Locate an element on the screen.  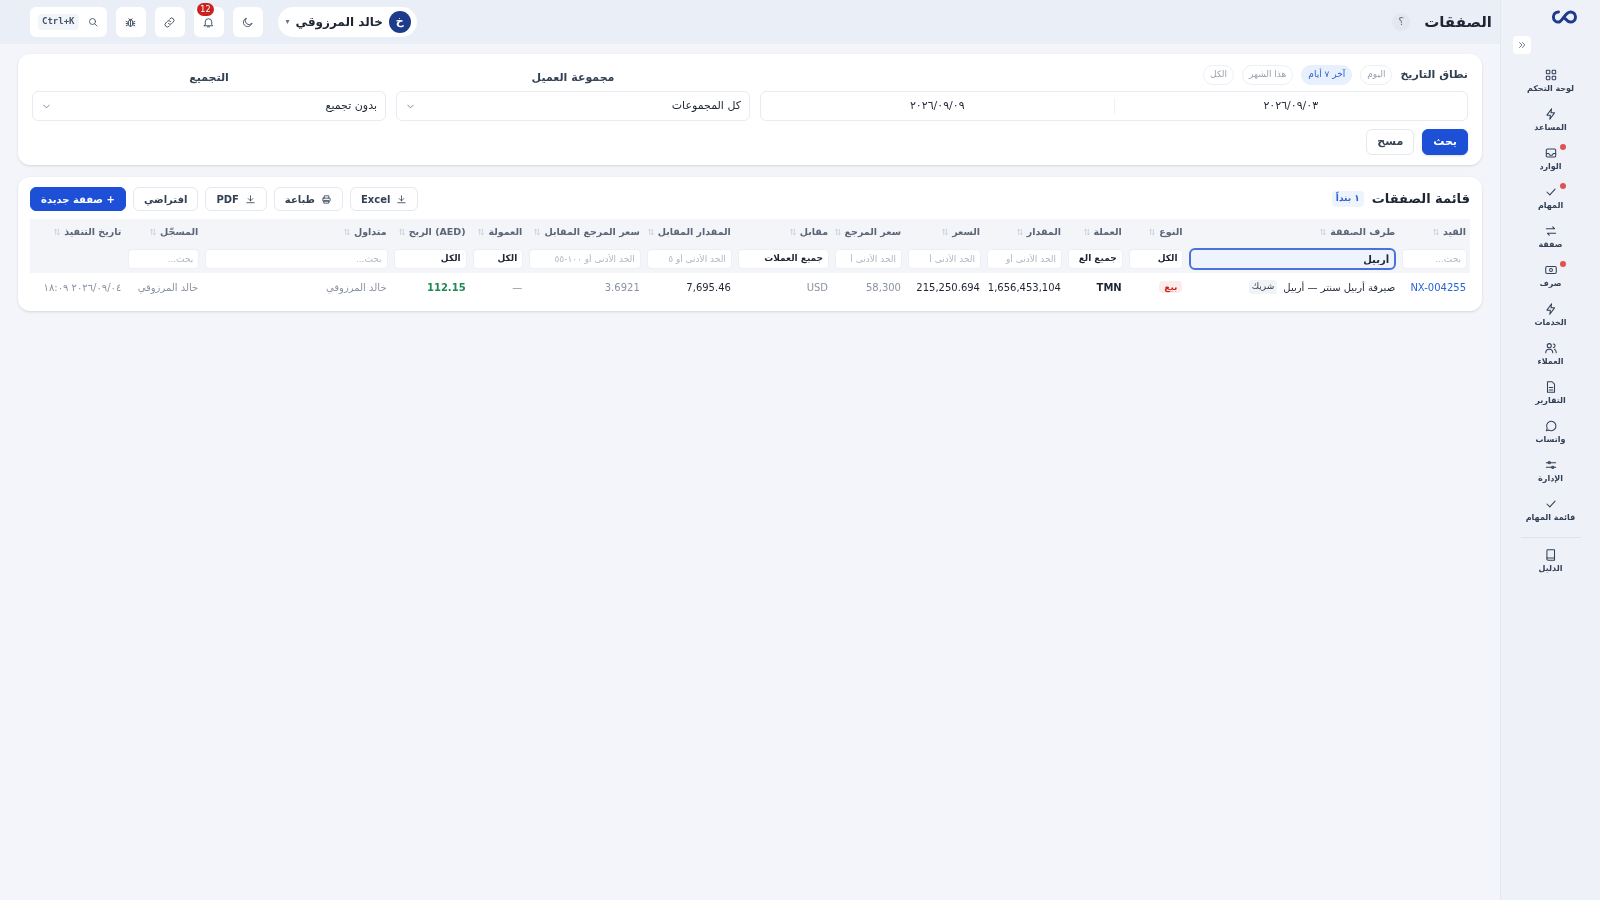
date-range-field: ٢٠٢٦/٠٩/٠٣ ٢٠٢٦/٠٩/٠٩ is located at coordinates (1114, 106).